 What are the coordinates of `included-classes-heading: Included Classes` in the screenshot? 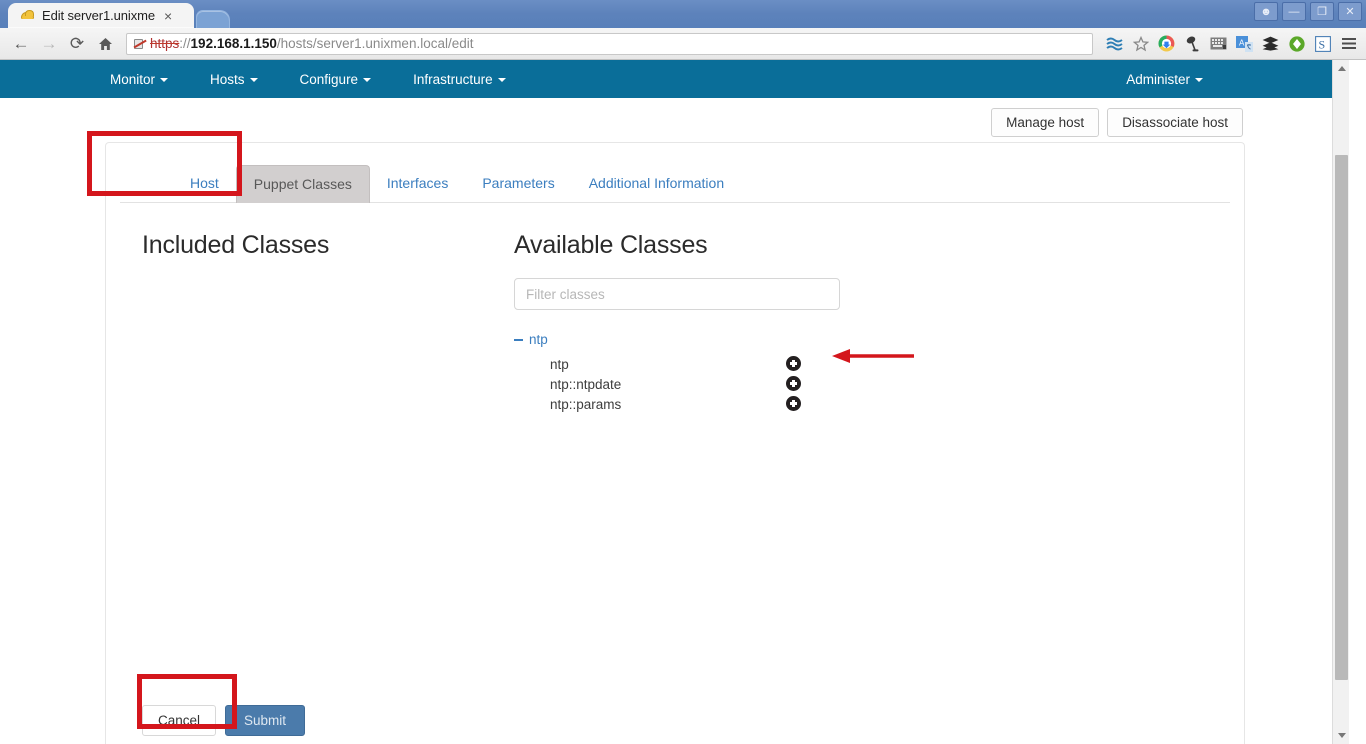 It's located at (236, 245).